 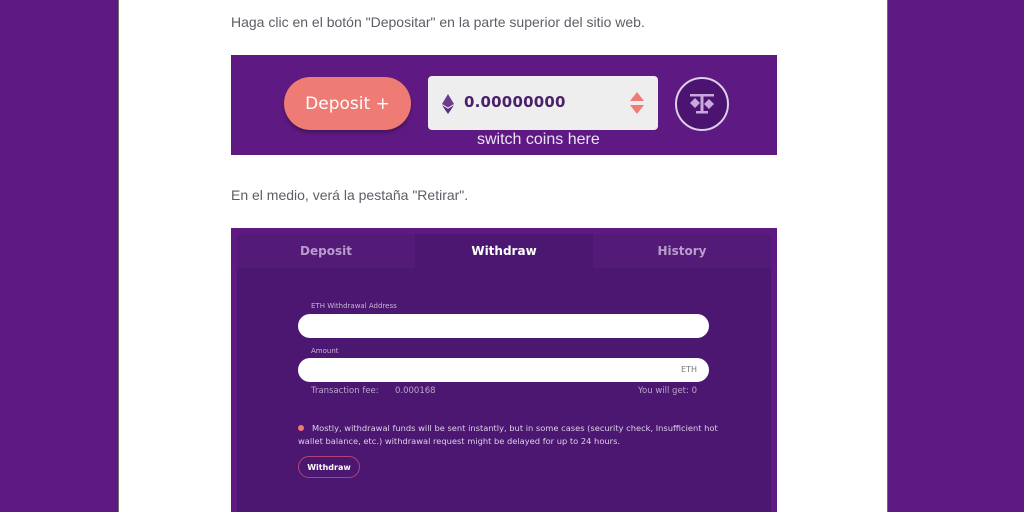 What do you see at coordinates (326, 251) in the screenshot?
I see `tab-deposit: Deposit` at bounding box center [326, 251].